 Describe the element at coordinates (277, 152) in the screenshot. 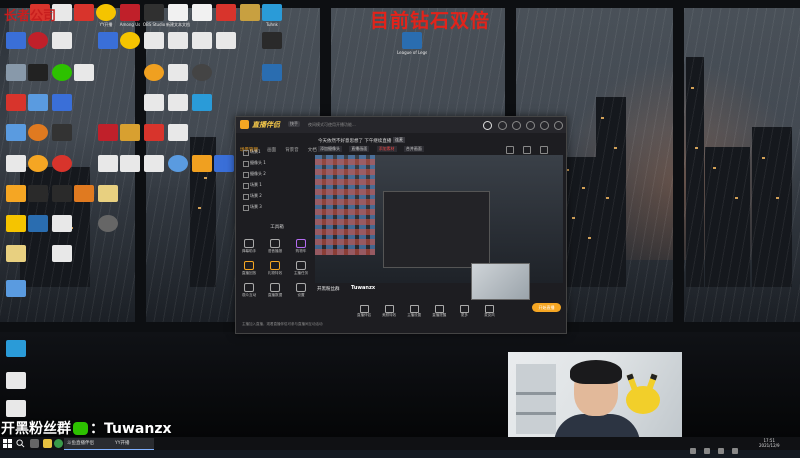

I see `scene-item: 场景1` at that location.